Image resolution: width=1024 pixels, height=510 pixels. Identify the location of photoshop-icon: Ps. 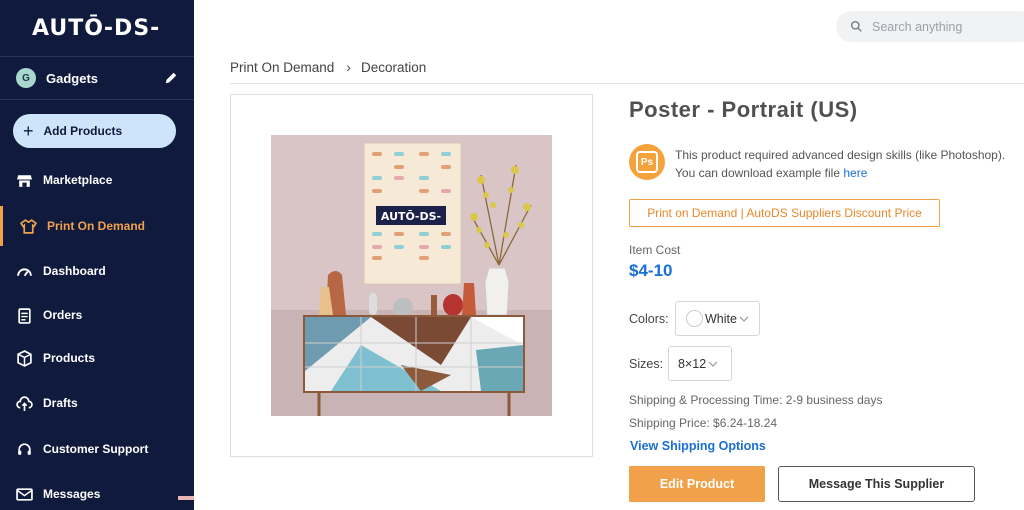
(647, 162).